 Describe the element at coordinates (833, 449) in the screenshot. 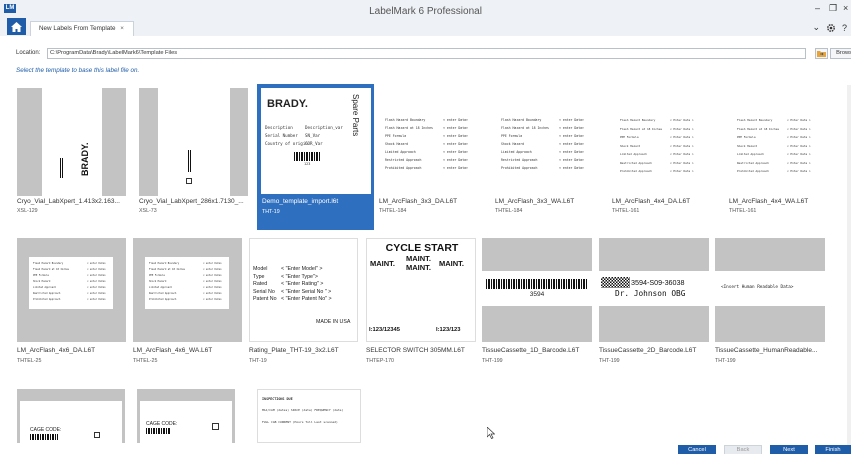

I see `finish-button: Finish` at that location.